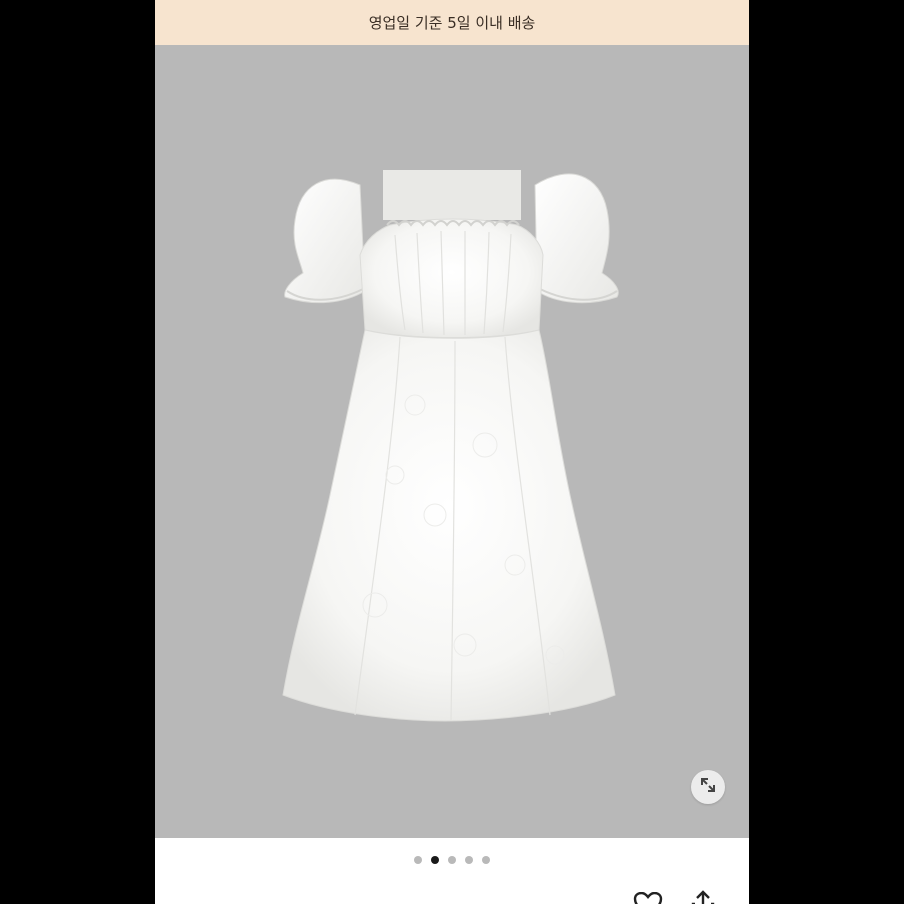  I want to click on shipping-banner: 영업일 기준 5일 이내 배송, so click(452, 22).